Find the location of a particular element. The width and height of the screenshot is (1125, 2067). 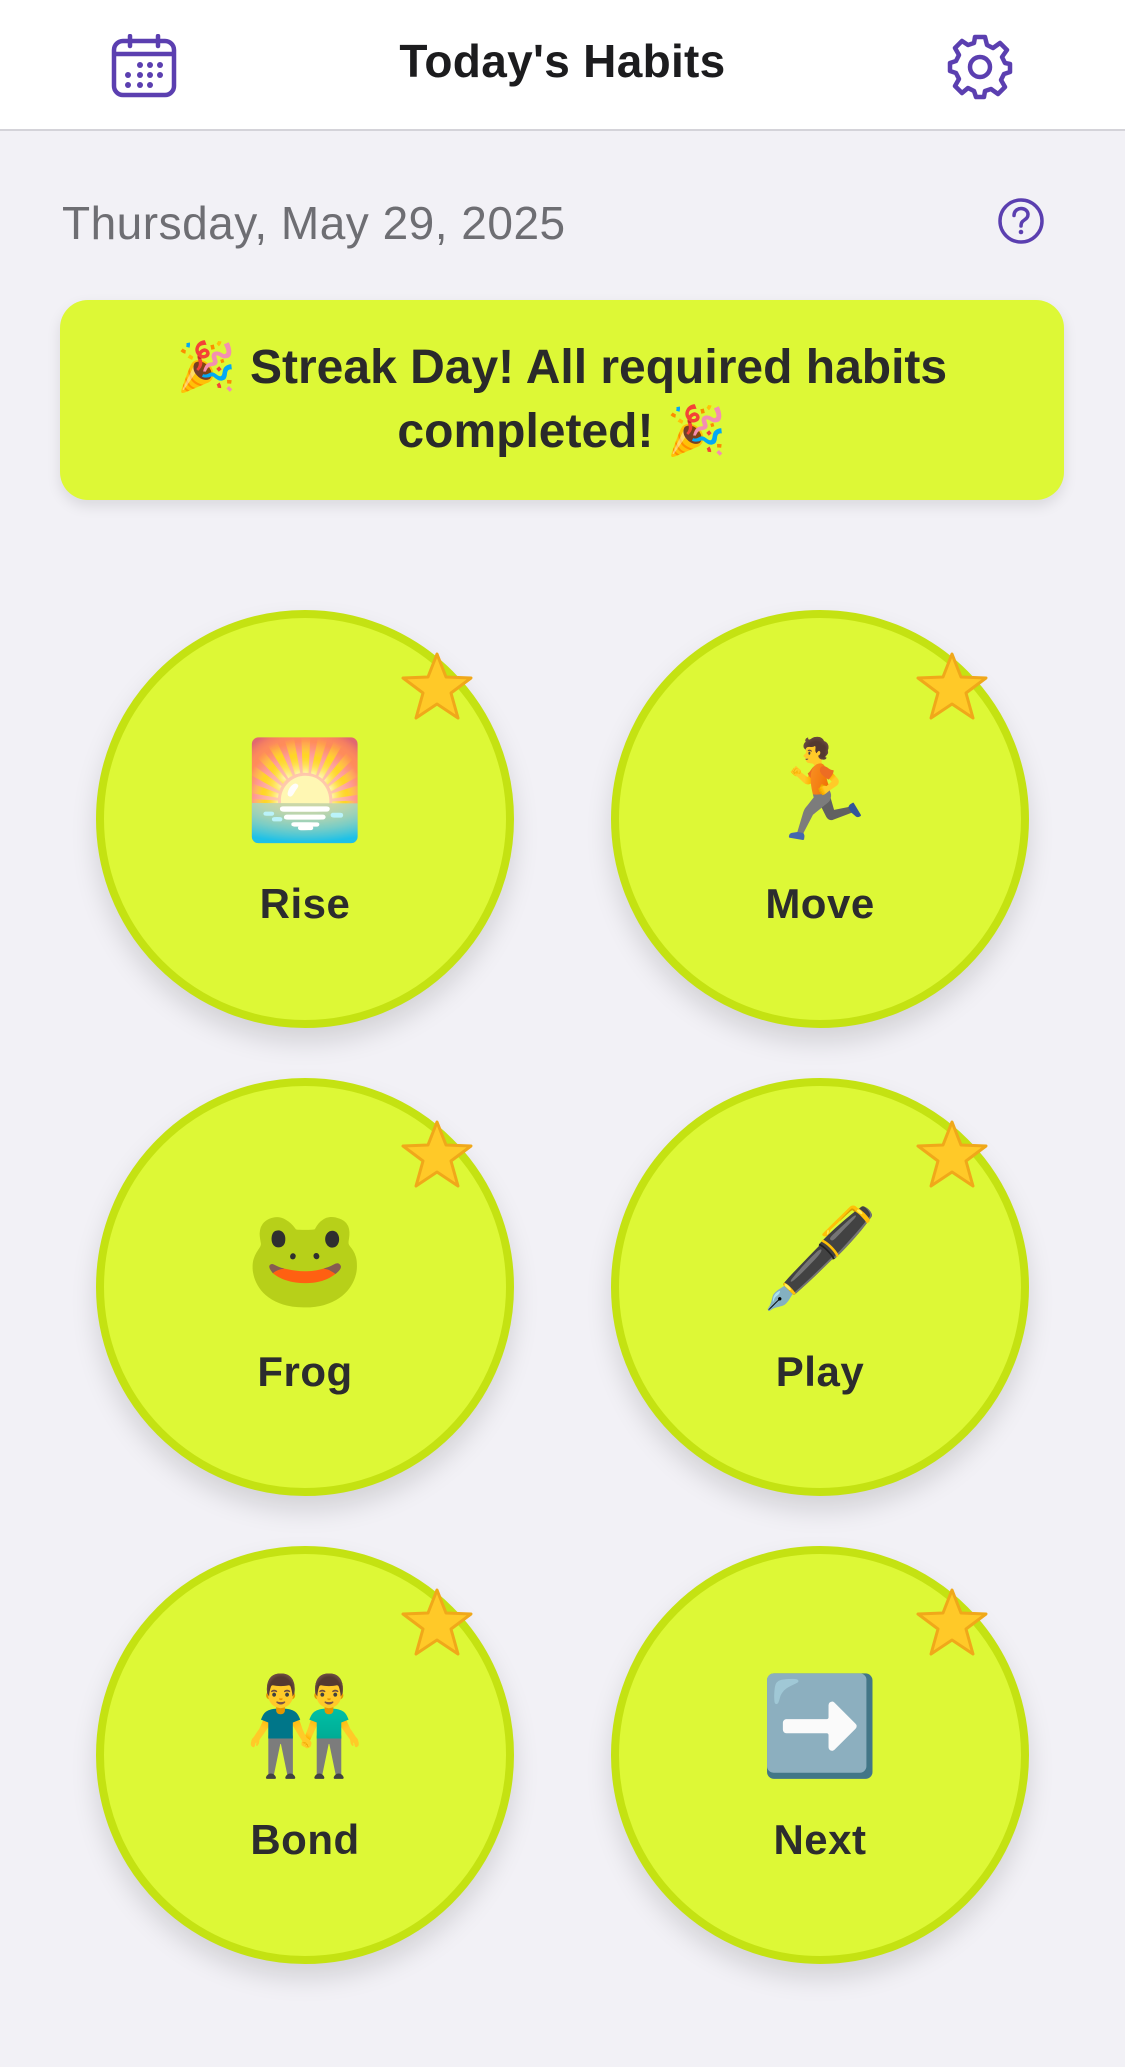

runner-icon: 🏃 is located at coordinates (820, 790).